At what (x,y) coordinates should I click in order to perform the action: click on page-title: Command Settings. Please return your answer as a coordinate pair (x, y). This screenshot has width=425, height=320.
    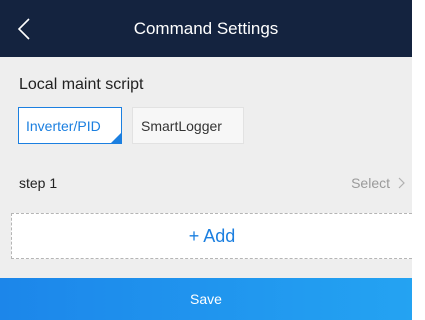
    Looking at the image, I should click on (206, 28).